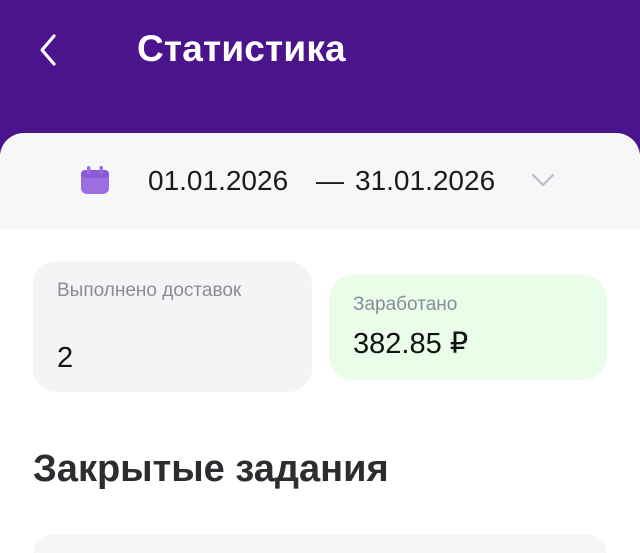 Image resolution: width=640 pixels, height=553 pixels. What do you see at coordinates (411, 344) in the screenshot?
I see `earned-value: 382.85 ₽` at bounding box center [411, 344].